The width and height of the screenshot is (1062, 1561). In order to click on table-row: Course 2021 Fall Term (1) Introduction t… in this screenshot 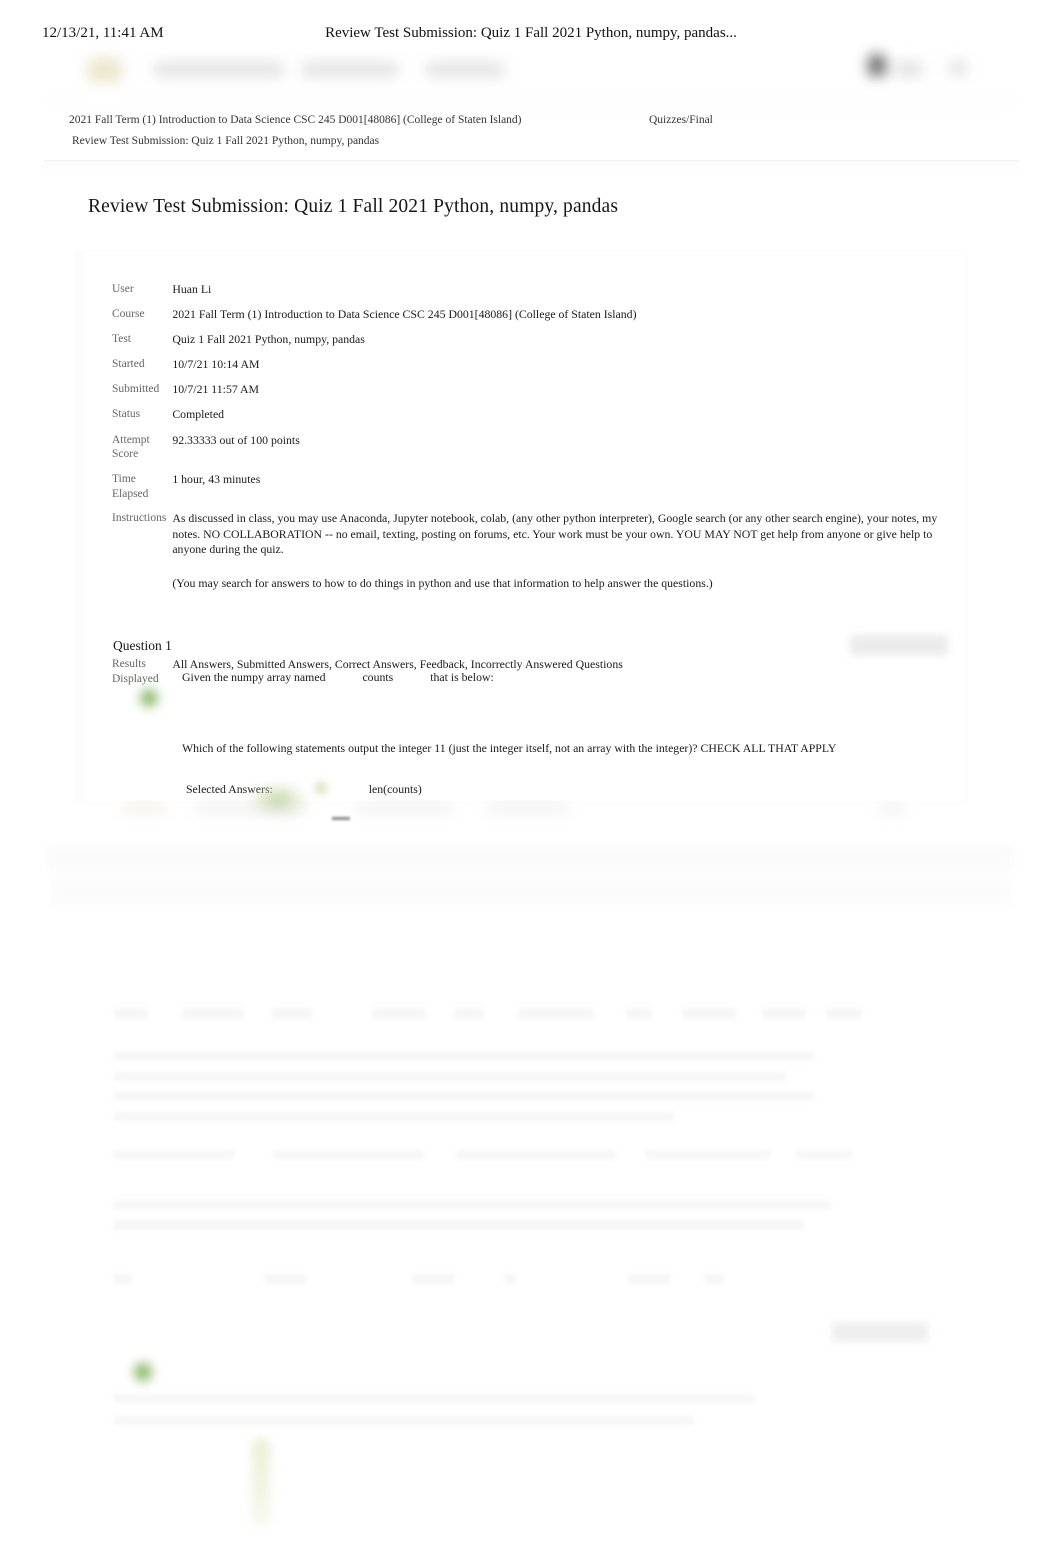, I will do `click(527, 319)`.